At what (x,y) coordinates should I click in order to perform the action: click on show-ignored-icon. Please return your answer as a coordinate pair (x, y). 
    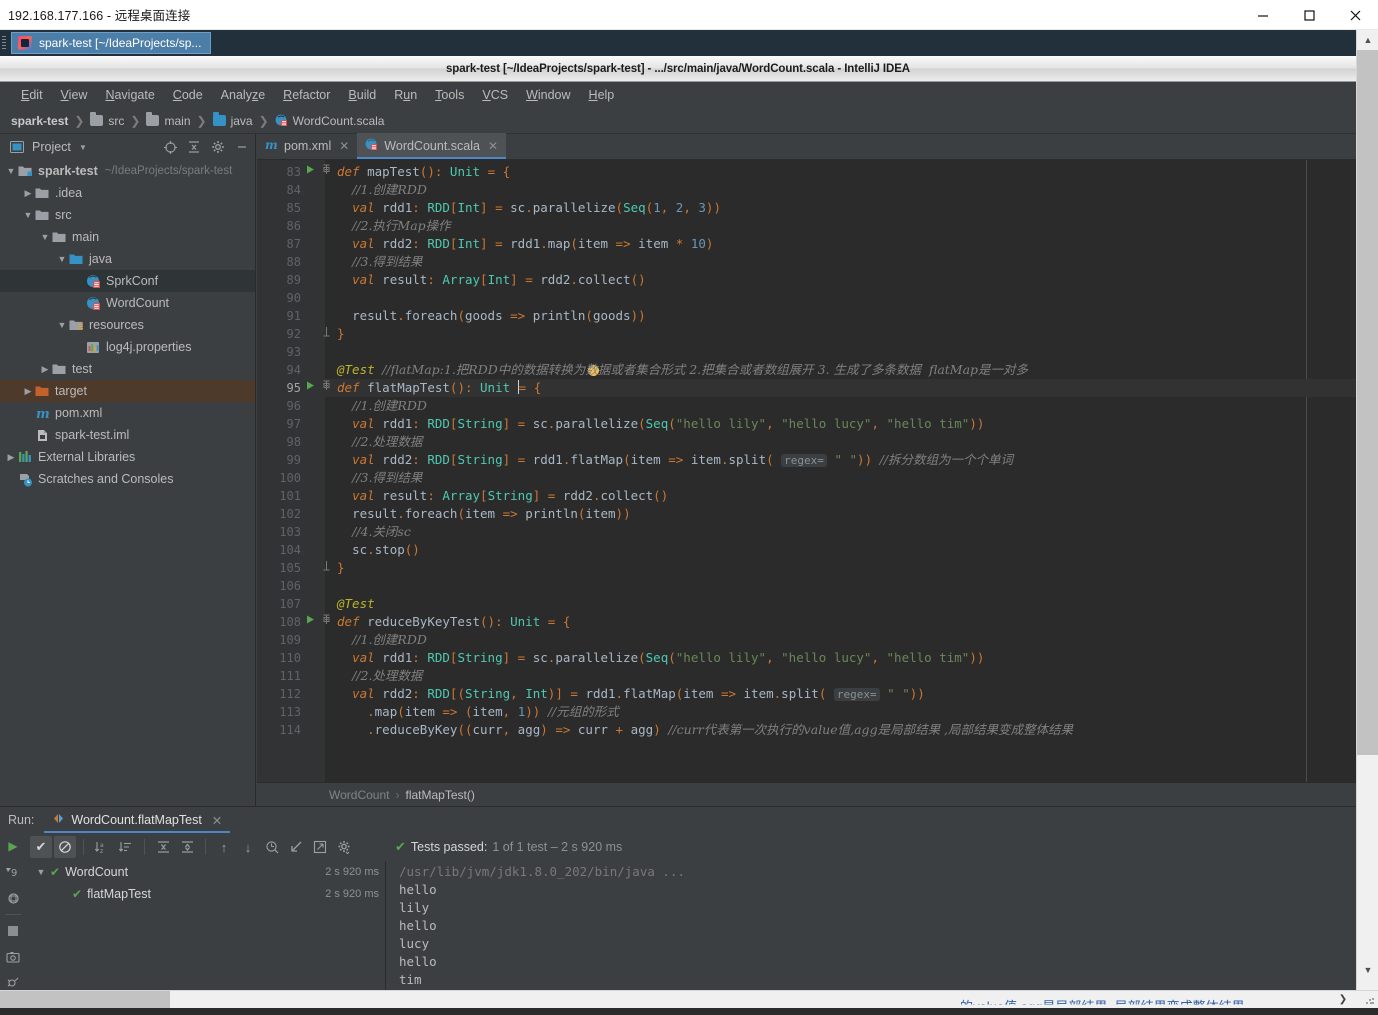
    Looking at the image, I should click on (65, 847).